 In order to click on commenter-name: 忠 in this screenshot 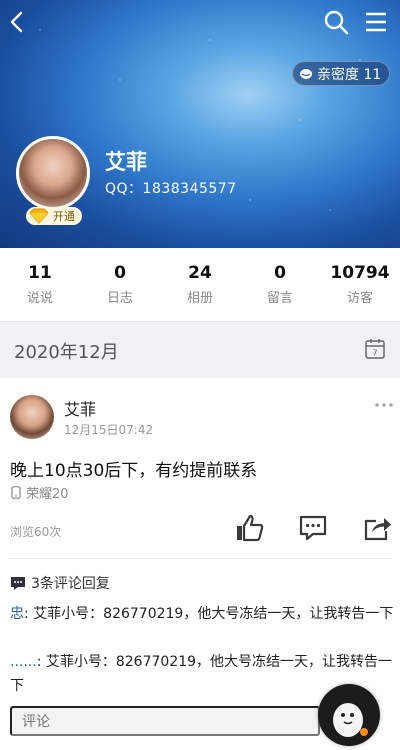, I will do `click(17, 614)`.